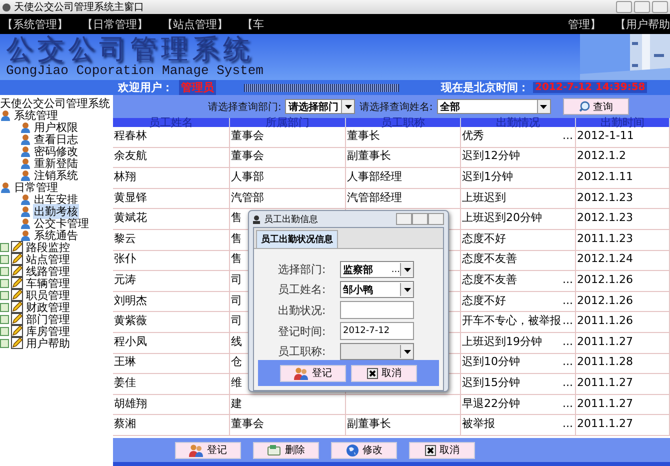  What do you see at coordinates (288, 405) in the screenshot?
I see `table-cell: 建` at bounding box center [288, 405].